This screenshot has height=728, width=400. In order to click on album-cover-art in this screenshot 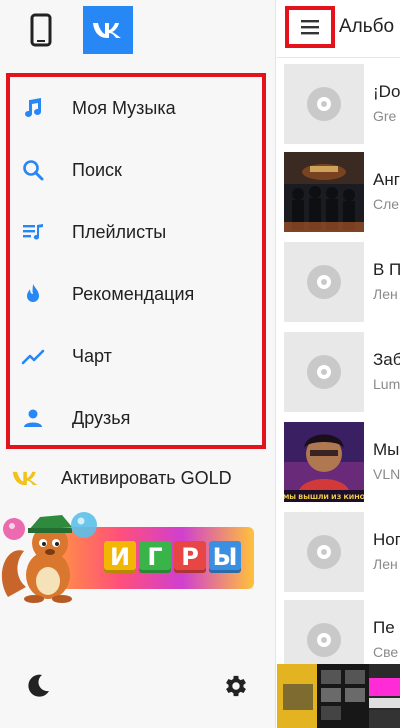, I will do `click(324, 192)`.